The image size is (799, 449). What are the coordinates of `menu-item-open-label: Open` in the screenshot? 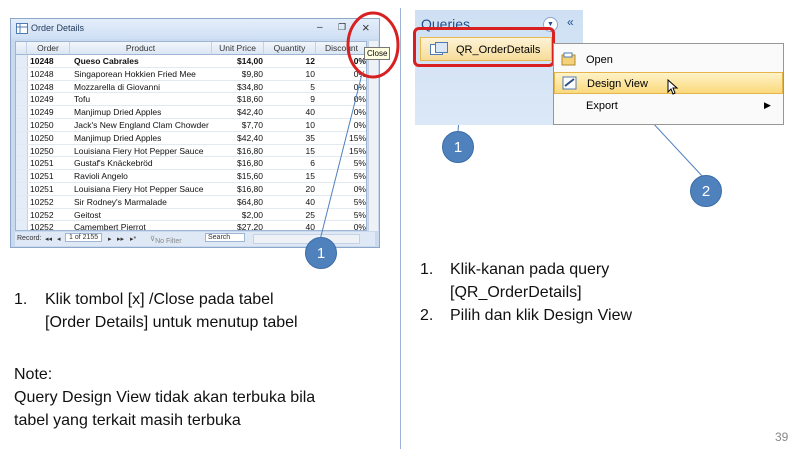 It's located at (599, 60).